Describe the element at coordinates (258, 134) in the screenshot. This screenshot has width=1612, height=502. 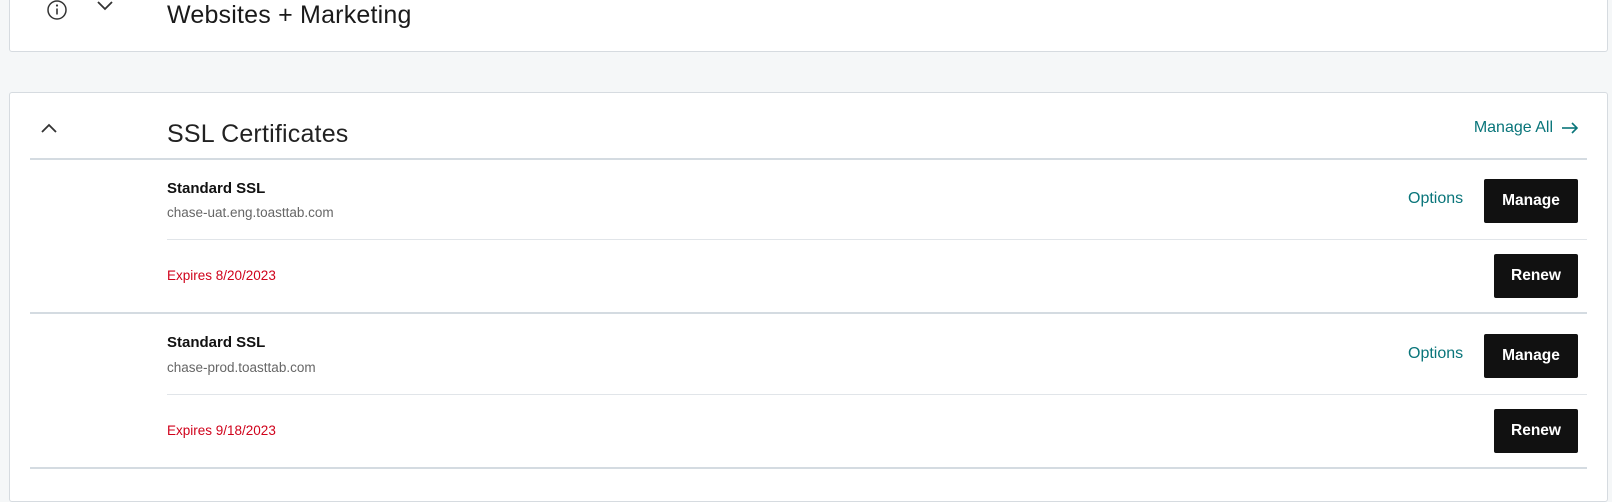
I see `section-title-ssl-certificates: SSL Certificates` at that location.